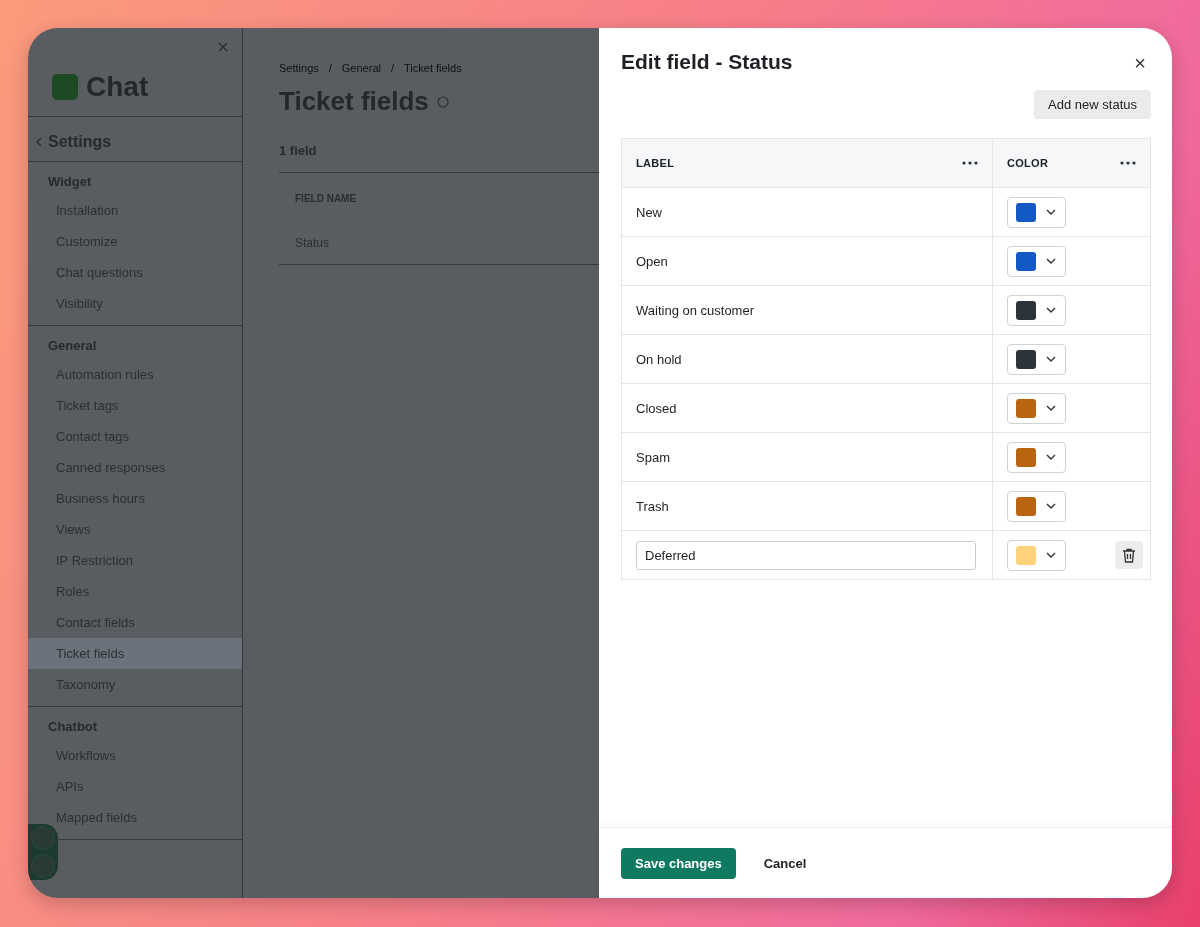  Describe the element at coordinates (1028, 163) in the screenshot. I see `column-header: COLOR` at that location.